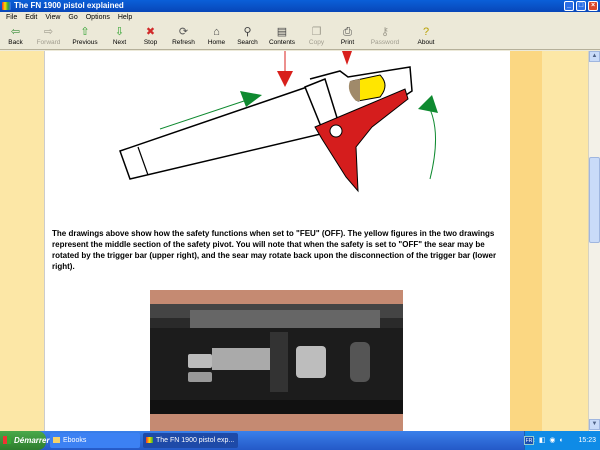  I want to click on copy-button: ❐ Copy, so click(316, 37).